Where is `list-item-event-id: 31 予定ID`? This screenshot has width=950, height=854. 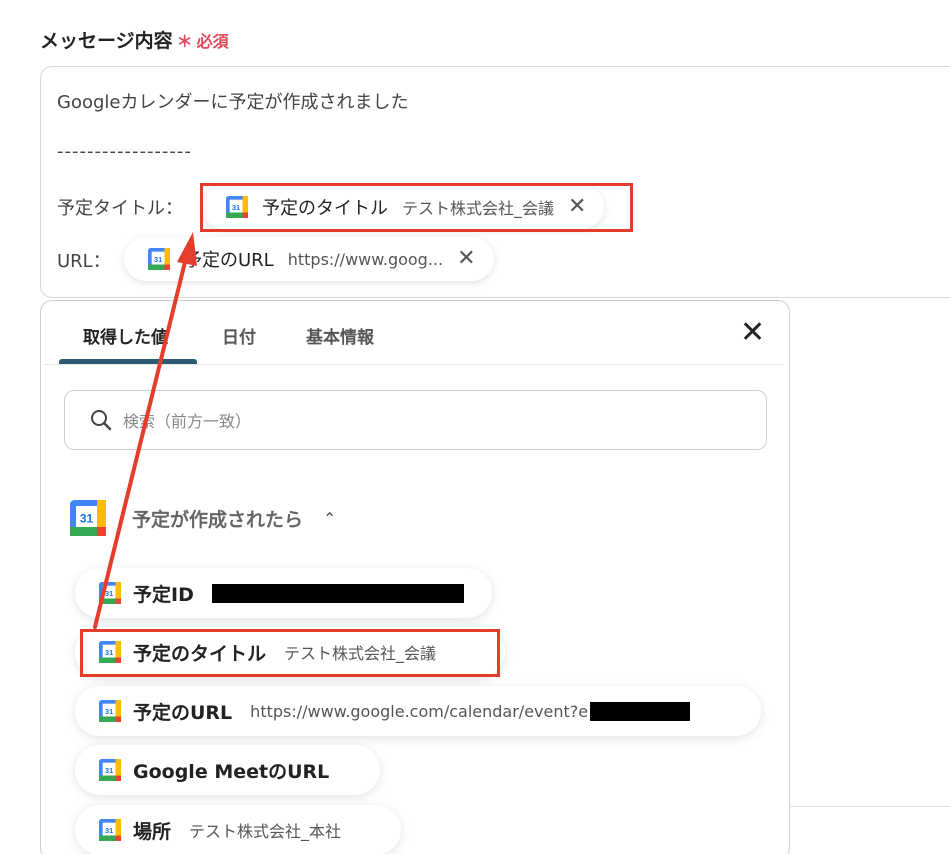
list-item-event-id: 31 予定ID is located at coordinates (283, 593).